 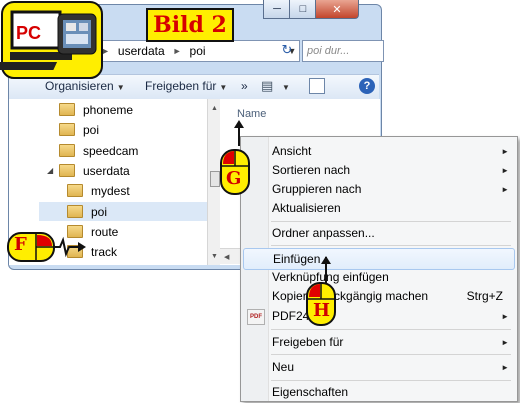 What do you see at coordinates (303, 9) in the screenshot?
I see `maximize-button: □` at bounding box center [303, 9].